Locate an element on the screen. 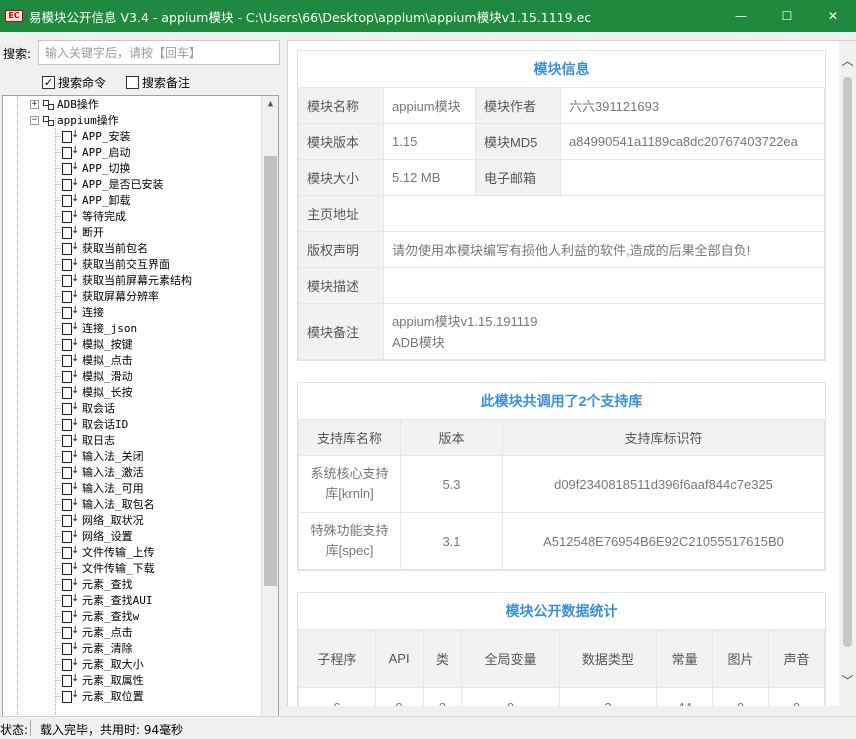 This screenshot has height=739, width=856. close-button: ✕ is located at coordinates (833, 16).